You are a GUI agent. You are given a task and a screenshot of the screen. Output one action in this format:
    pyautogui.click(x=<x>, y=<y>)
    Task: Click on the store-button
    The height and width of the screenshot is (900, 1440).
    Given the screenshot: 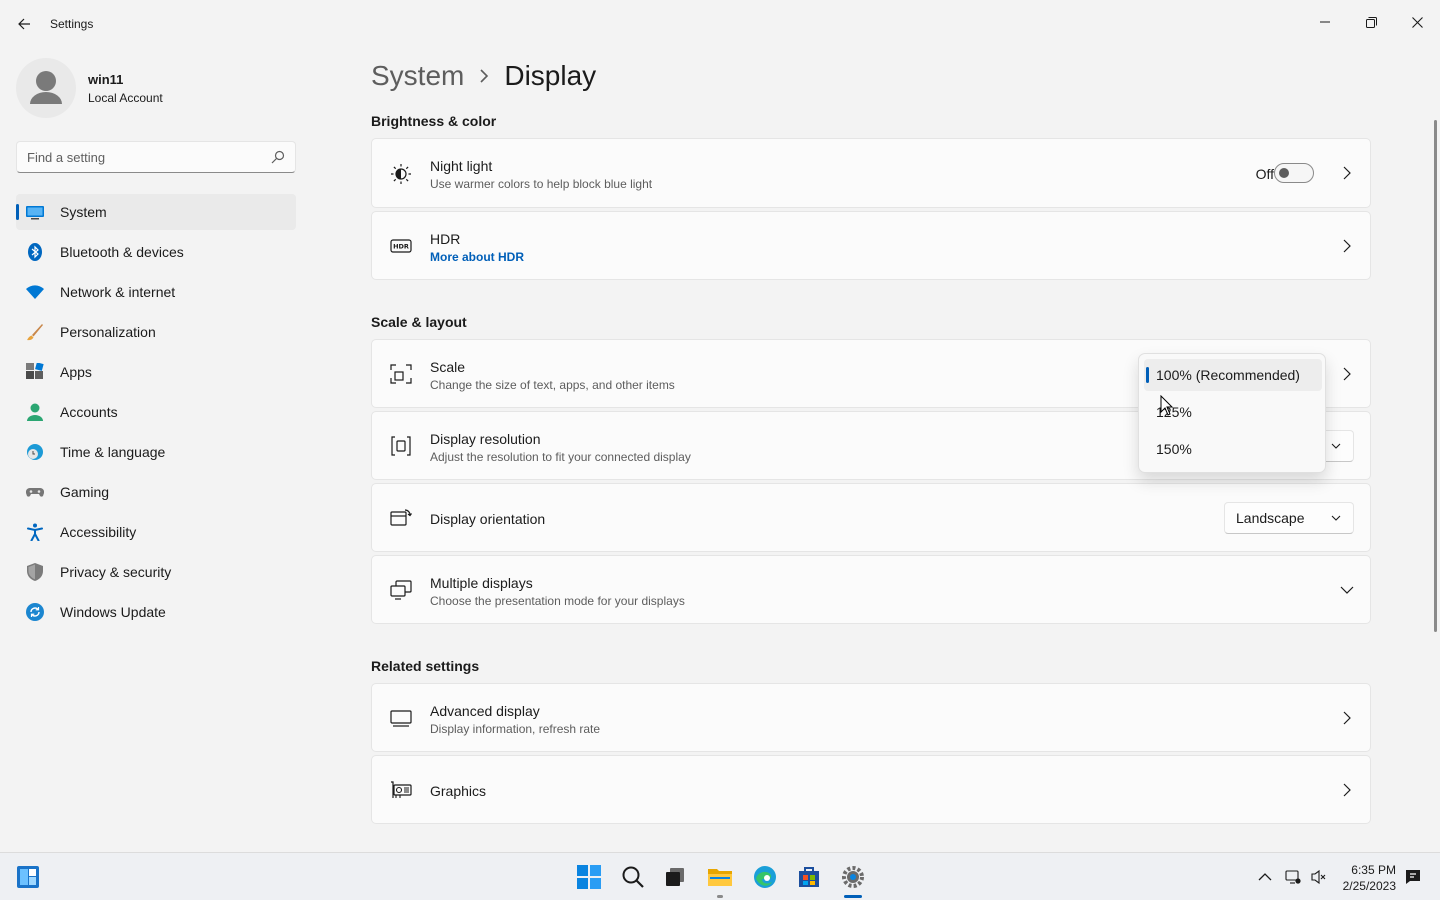 What is the action you would take?
    pyautogui.click(x=809, y=877)
    